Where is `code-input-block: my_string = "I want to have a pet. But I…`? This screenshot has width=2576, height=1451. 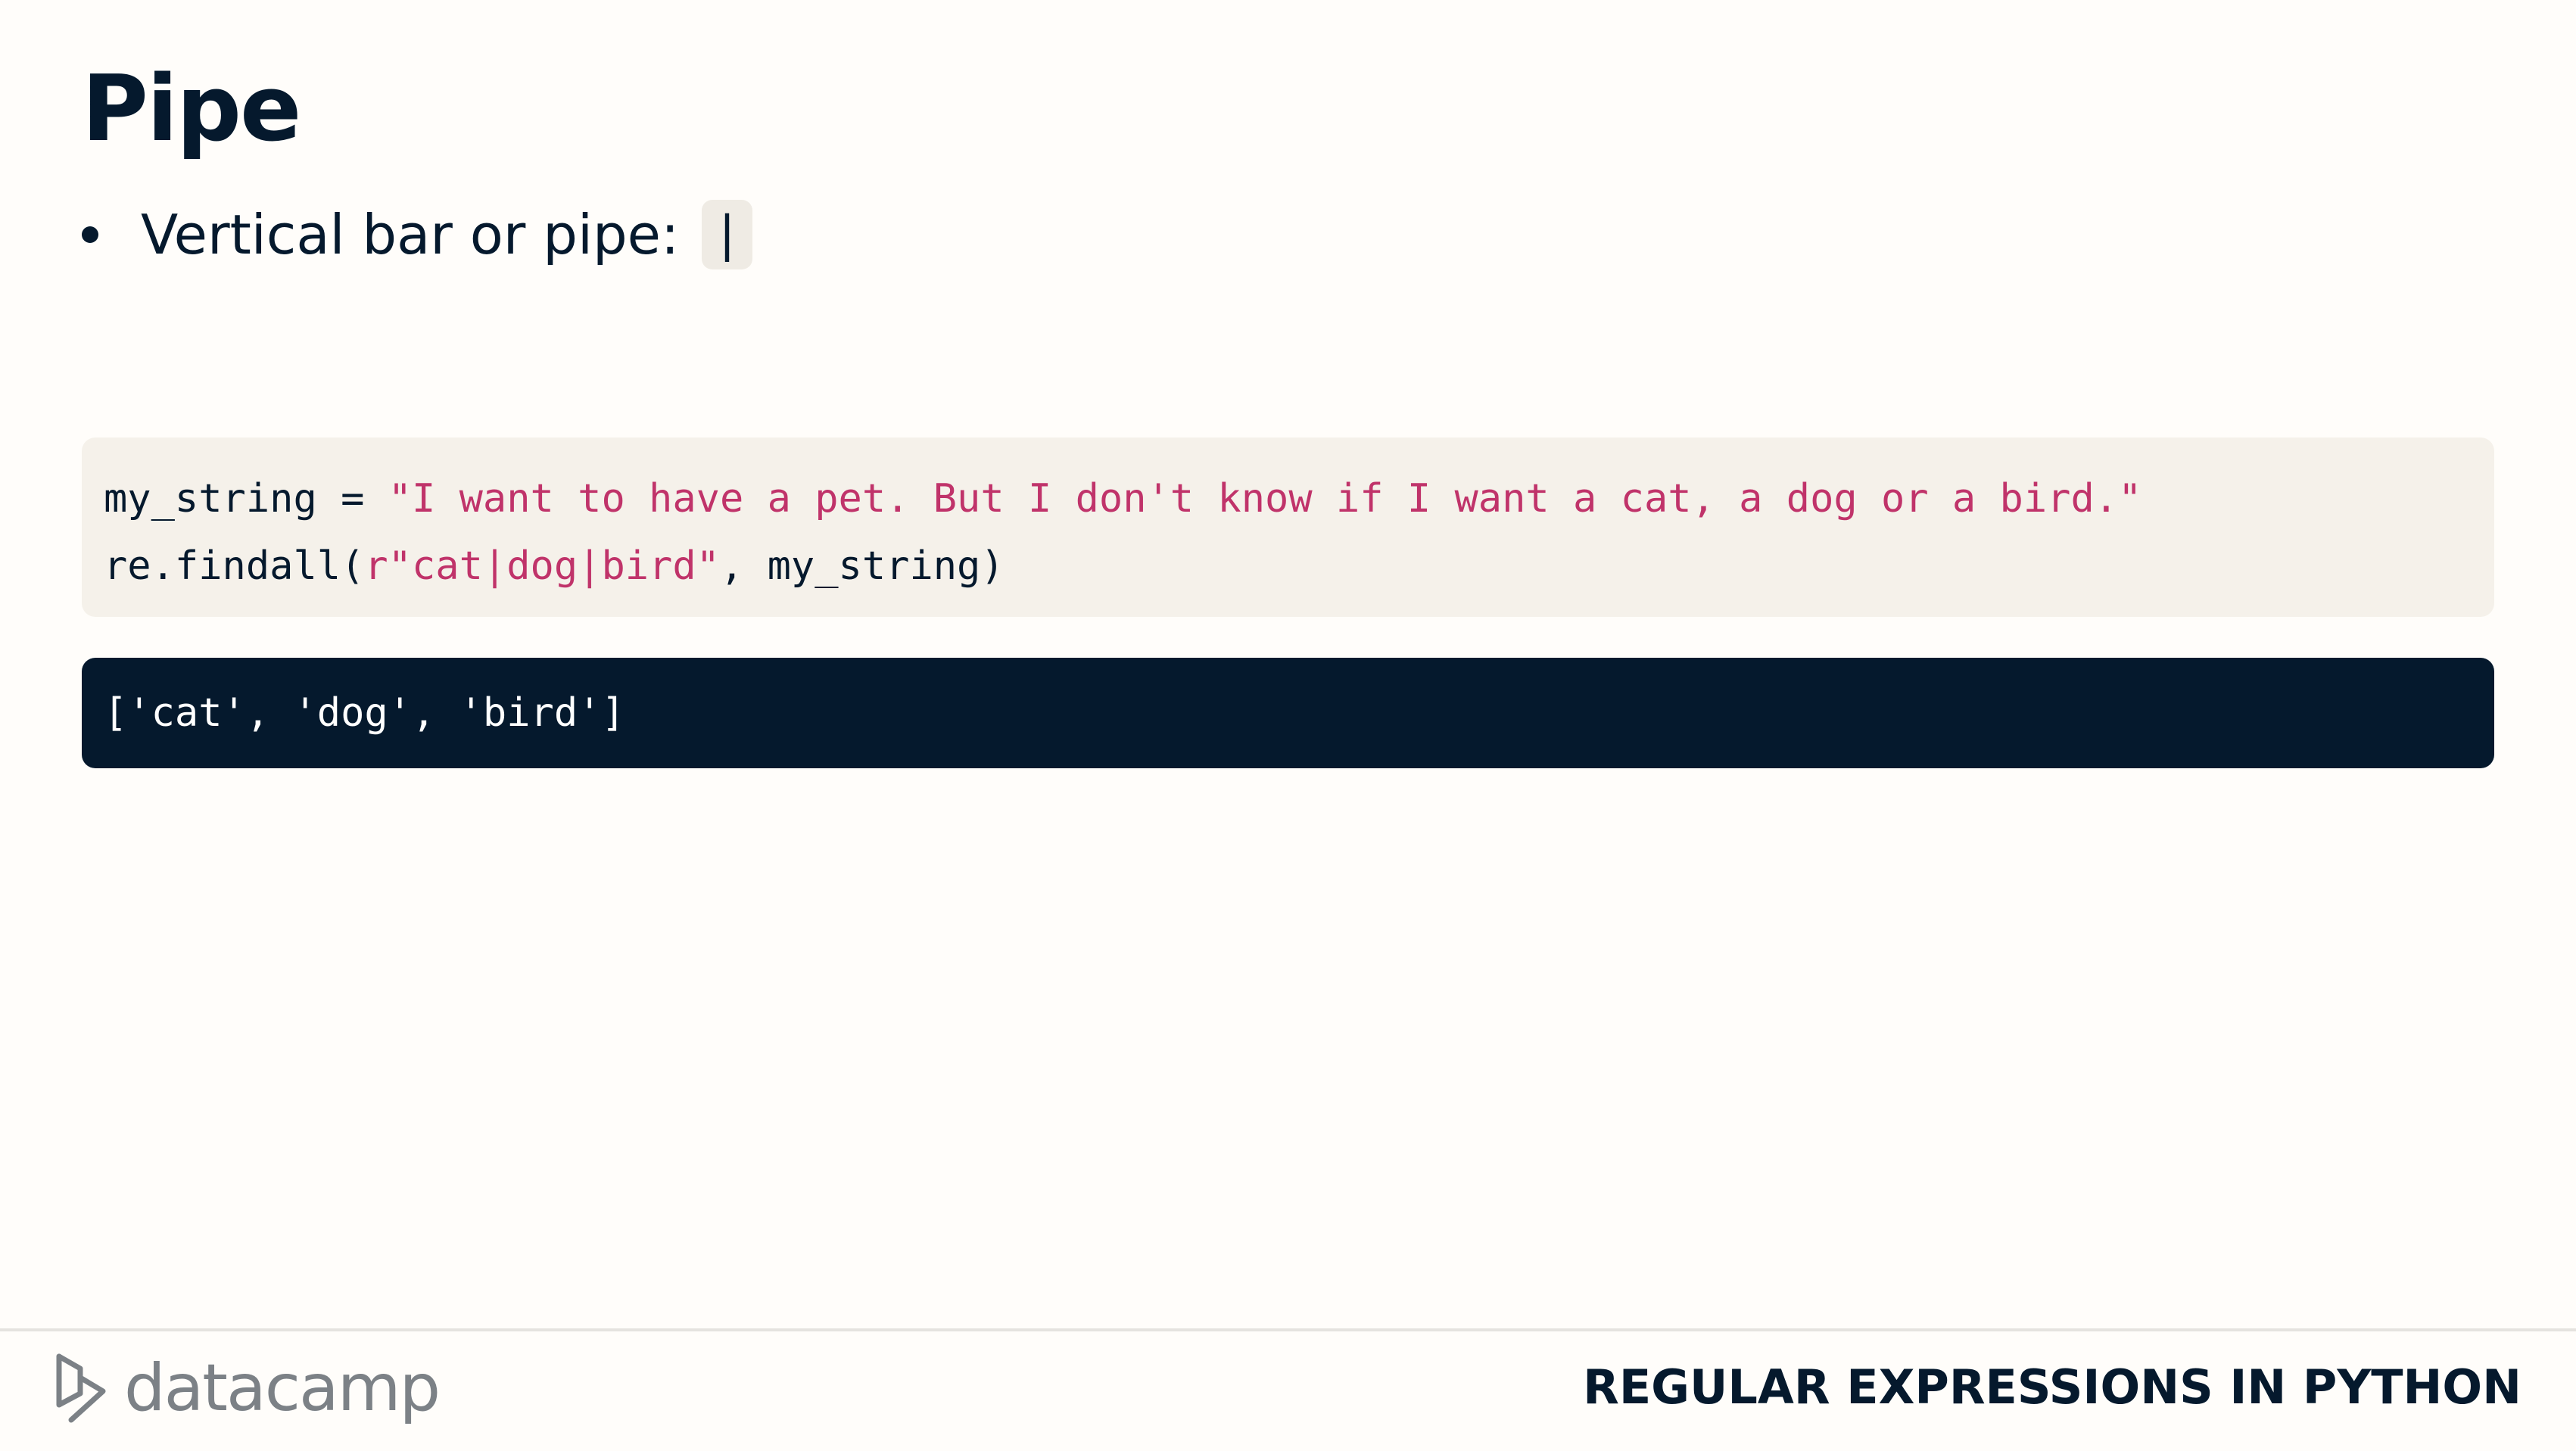 code-input-block: my_string = "I want to have a pet. But I… is located at coordinates (1288, 527).